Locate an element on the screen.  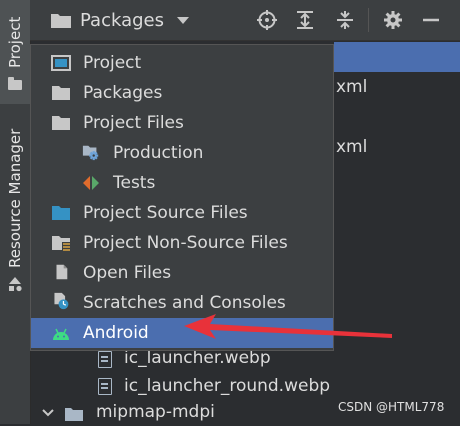
resource-manager-tab: Resource Manager is located at coordinates (15, 193).